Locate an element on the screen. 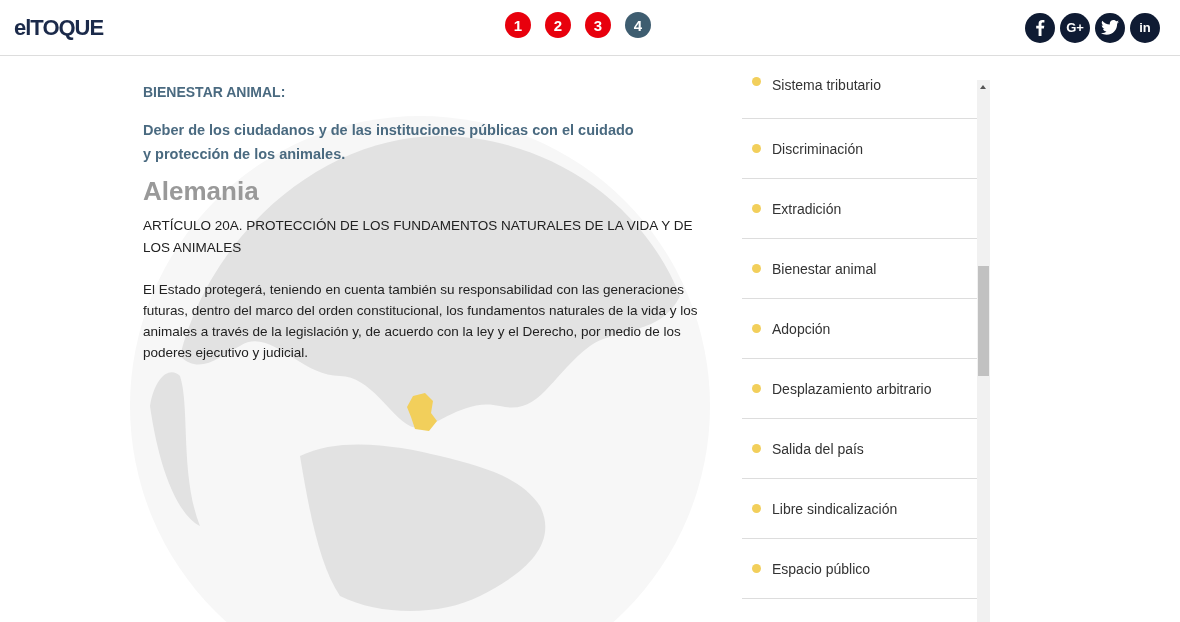 Image resolution: width=1180 pixels, height=622 pixels. bird-icon is located at coordinates (1110, 27).